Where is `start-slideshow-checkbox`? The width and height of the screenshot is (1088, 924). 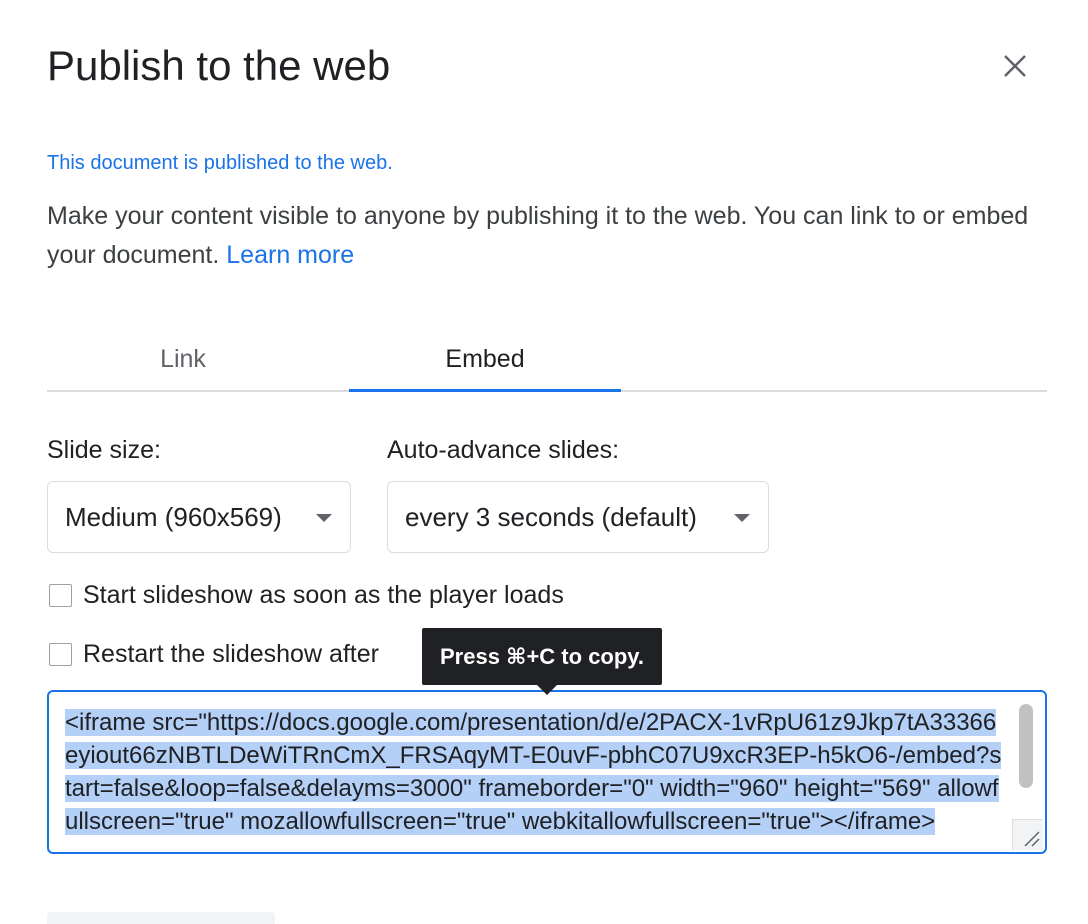 start-slideshow-checkbox is located at coordinates (60, 595).